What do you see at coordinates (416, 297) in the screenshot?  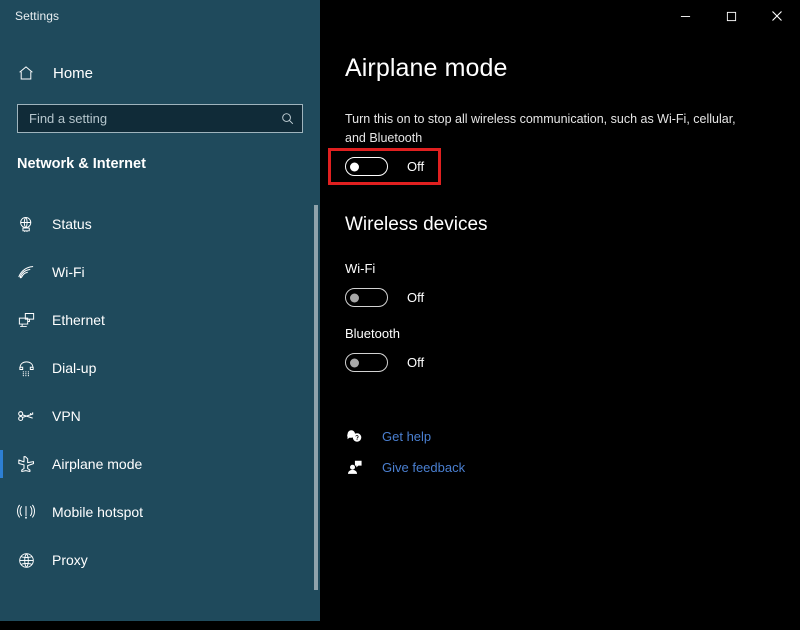 I see `wifi-toggle-state: Off` at bounding box center [416, 297].